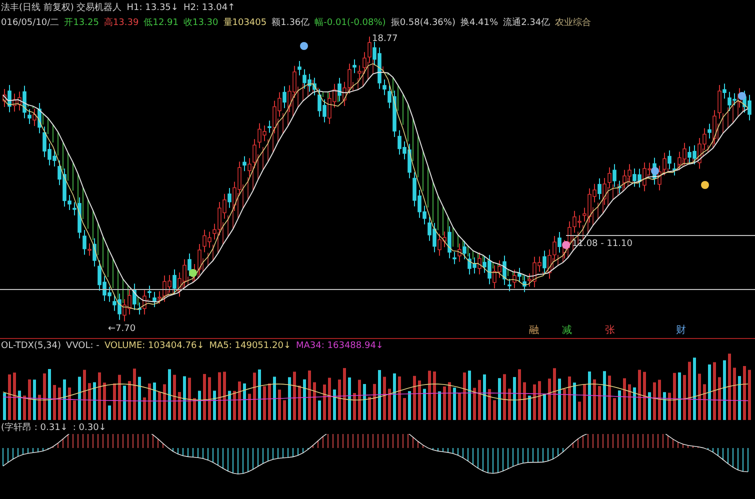  What do you see at coordinates (385, 39) in the screenshot?
I see `price-label: 18.77` at bounding box center [385, 39].